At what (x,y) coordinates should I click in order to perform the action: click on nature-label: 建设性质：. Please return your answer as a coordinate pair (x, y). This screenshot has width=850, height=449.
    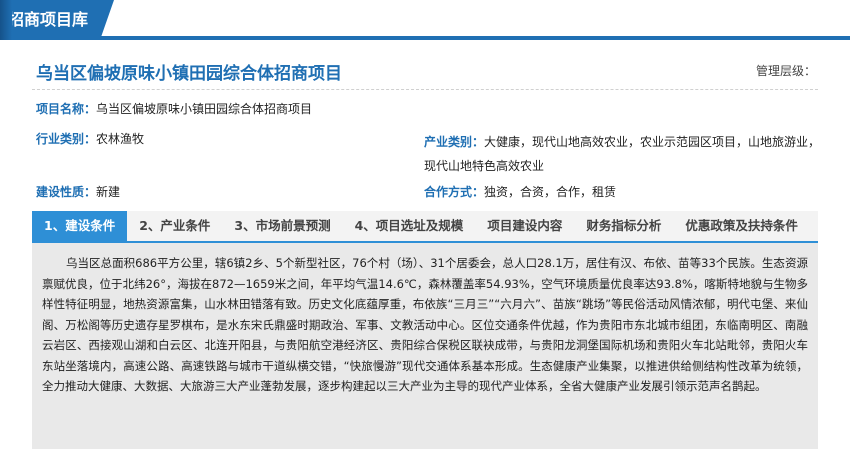
    Looking at the image, I should click on (66, 192).